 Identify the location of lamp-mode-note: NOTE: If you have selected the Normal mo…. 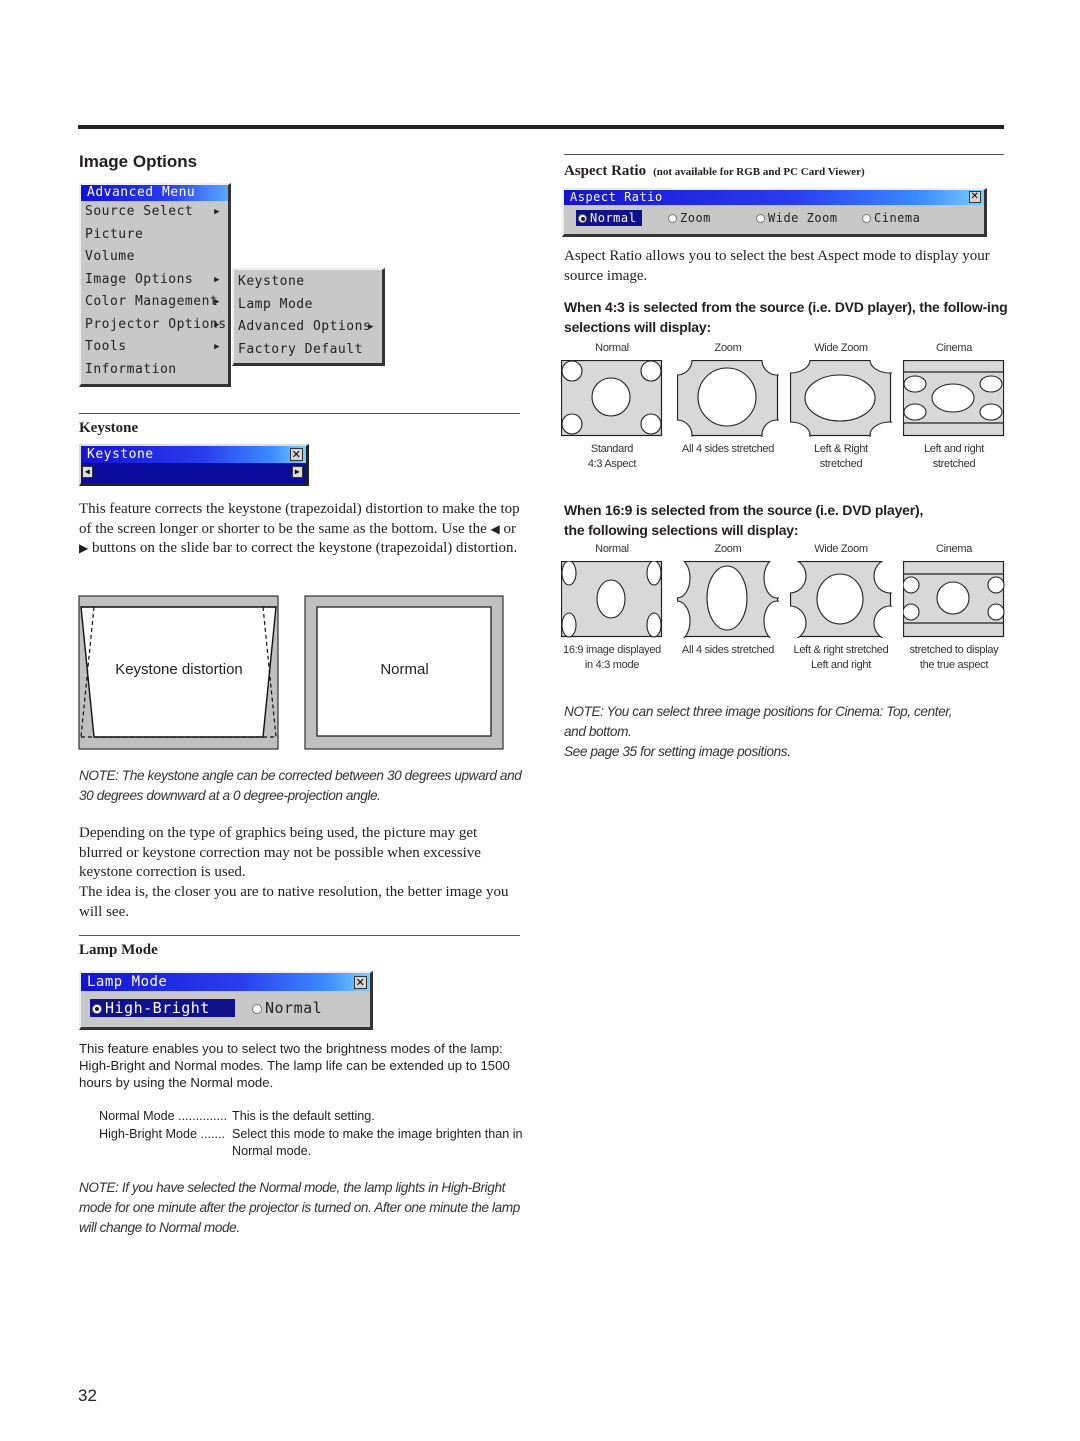
(299, 1207).